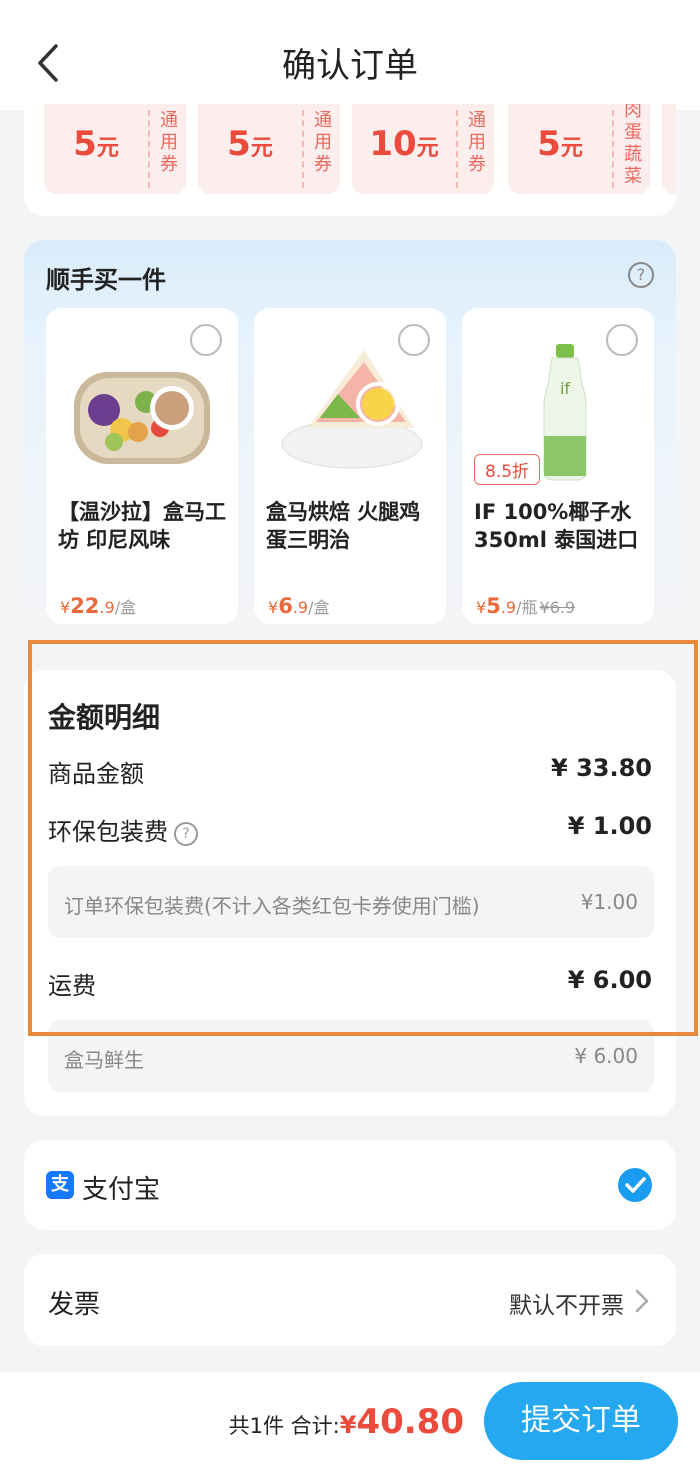 The width and height of the screenshot is (700, 1470). Describe the element at coordinates (351, 1056) in the screenshot. I see `shipping-fee-detail: 盒马鲜生 ¥ 6.00` at that location.